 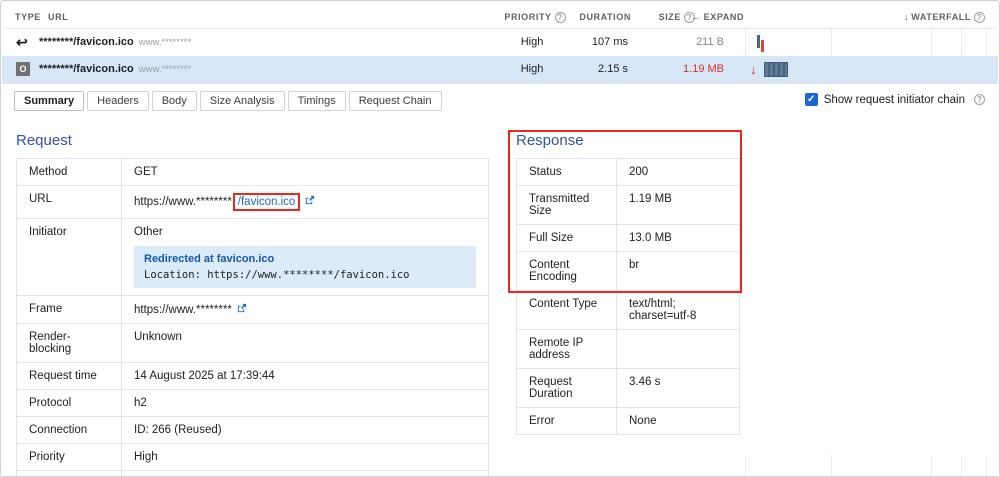 What do you see at coordinates (183, 202) in the screenshot?
I see `url-prefix: https://www.********` at bounding box center [183, 202].